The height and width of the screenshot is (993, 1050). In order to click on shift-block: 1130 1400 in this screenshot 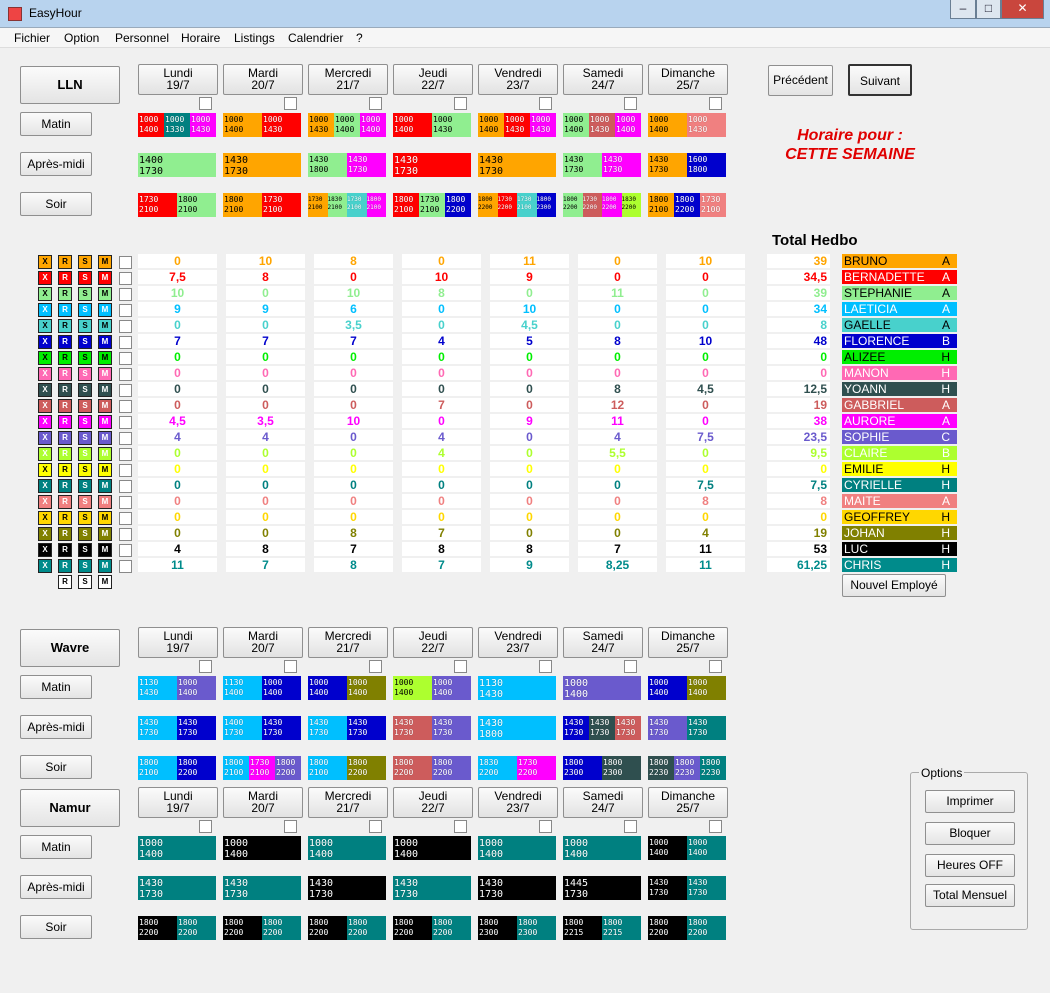, I will do `click(242, 688)`.